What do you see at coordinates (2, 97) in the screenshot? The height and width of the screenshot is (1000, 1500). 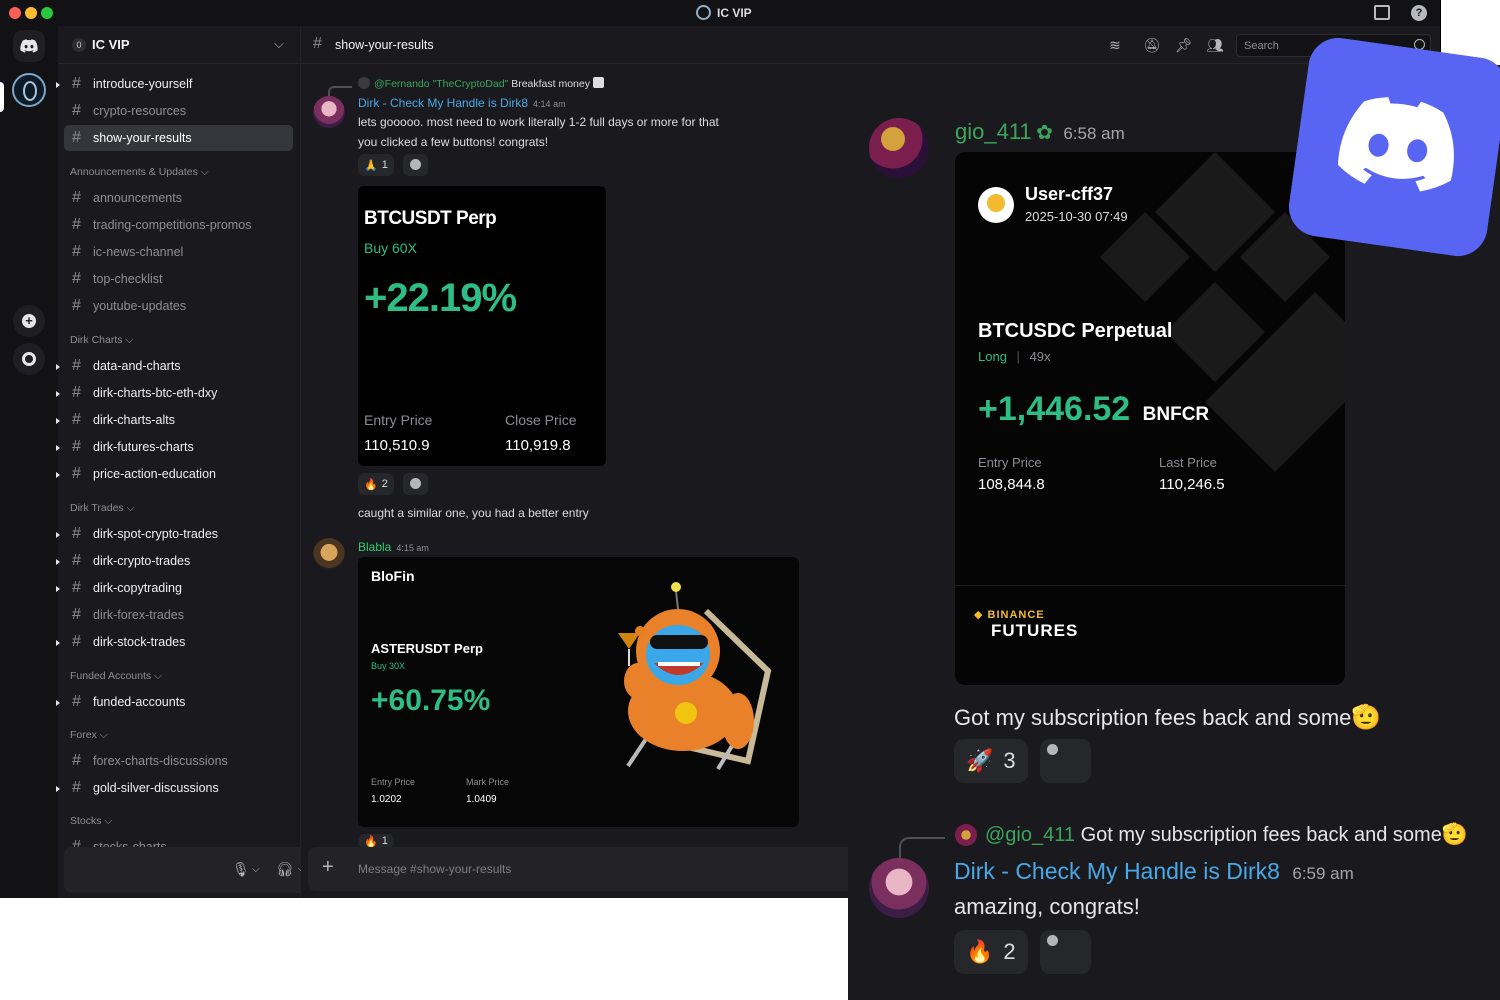 I see `selected-server-indicator` at bounding box center [2, 97].